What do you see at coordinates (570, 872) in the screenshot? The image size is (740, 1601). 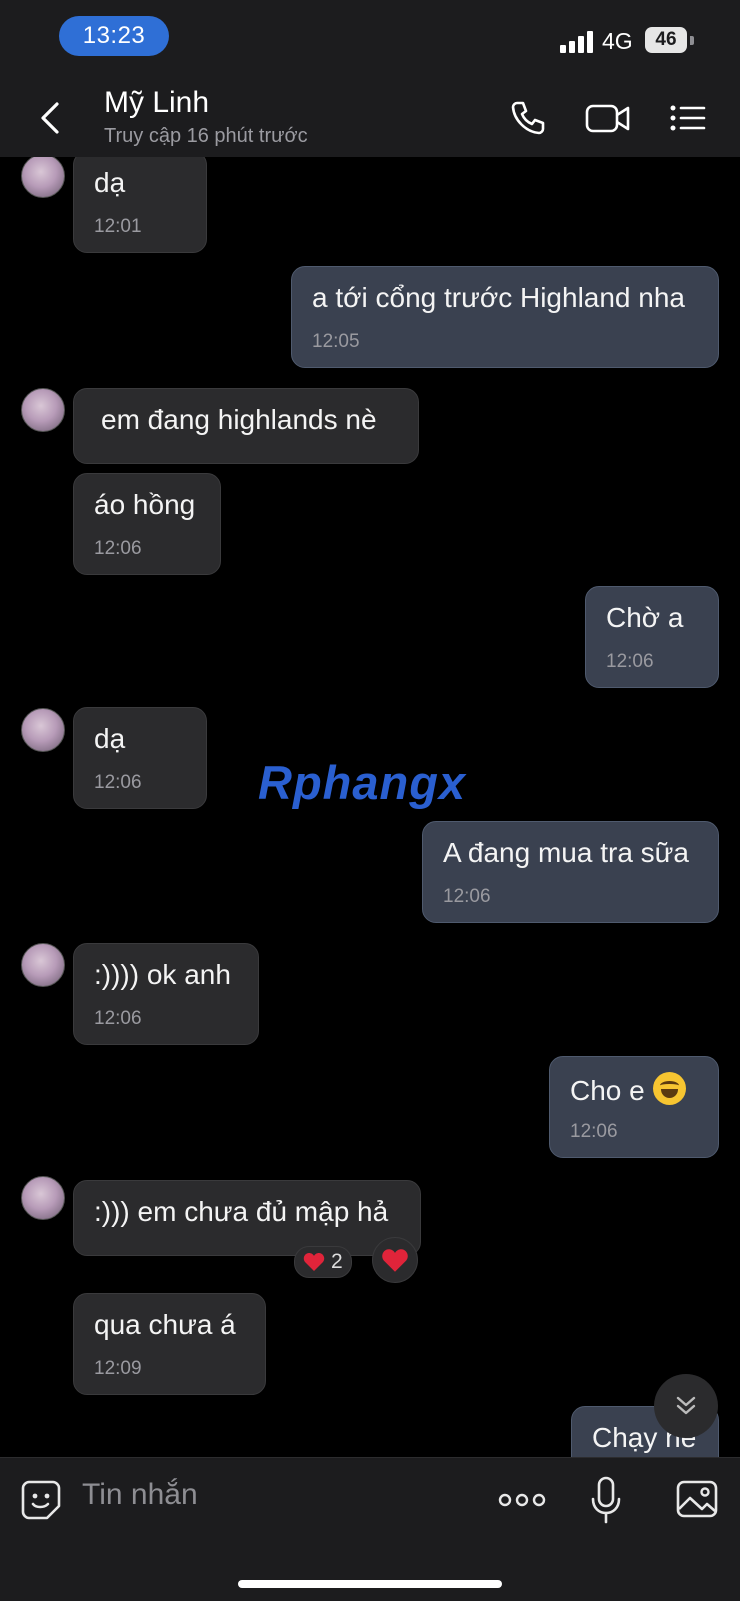 I see `message-bubble-outgoing: A đang mua tra sữa 12:06` at bounding box center [570, 872].